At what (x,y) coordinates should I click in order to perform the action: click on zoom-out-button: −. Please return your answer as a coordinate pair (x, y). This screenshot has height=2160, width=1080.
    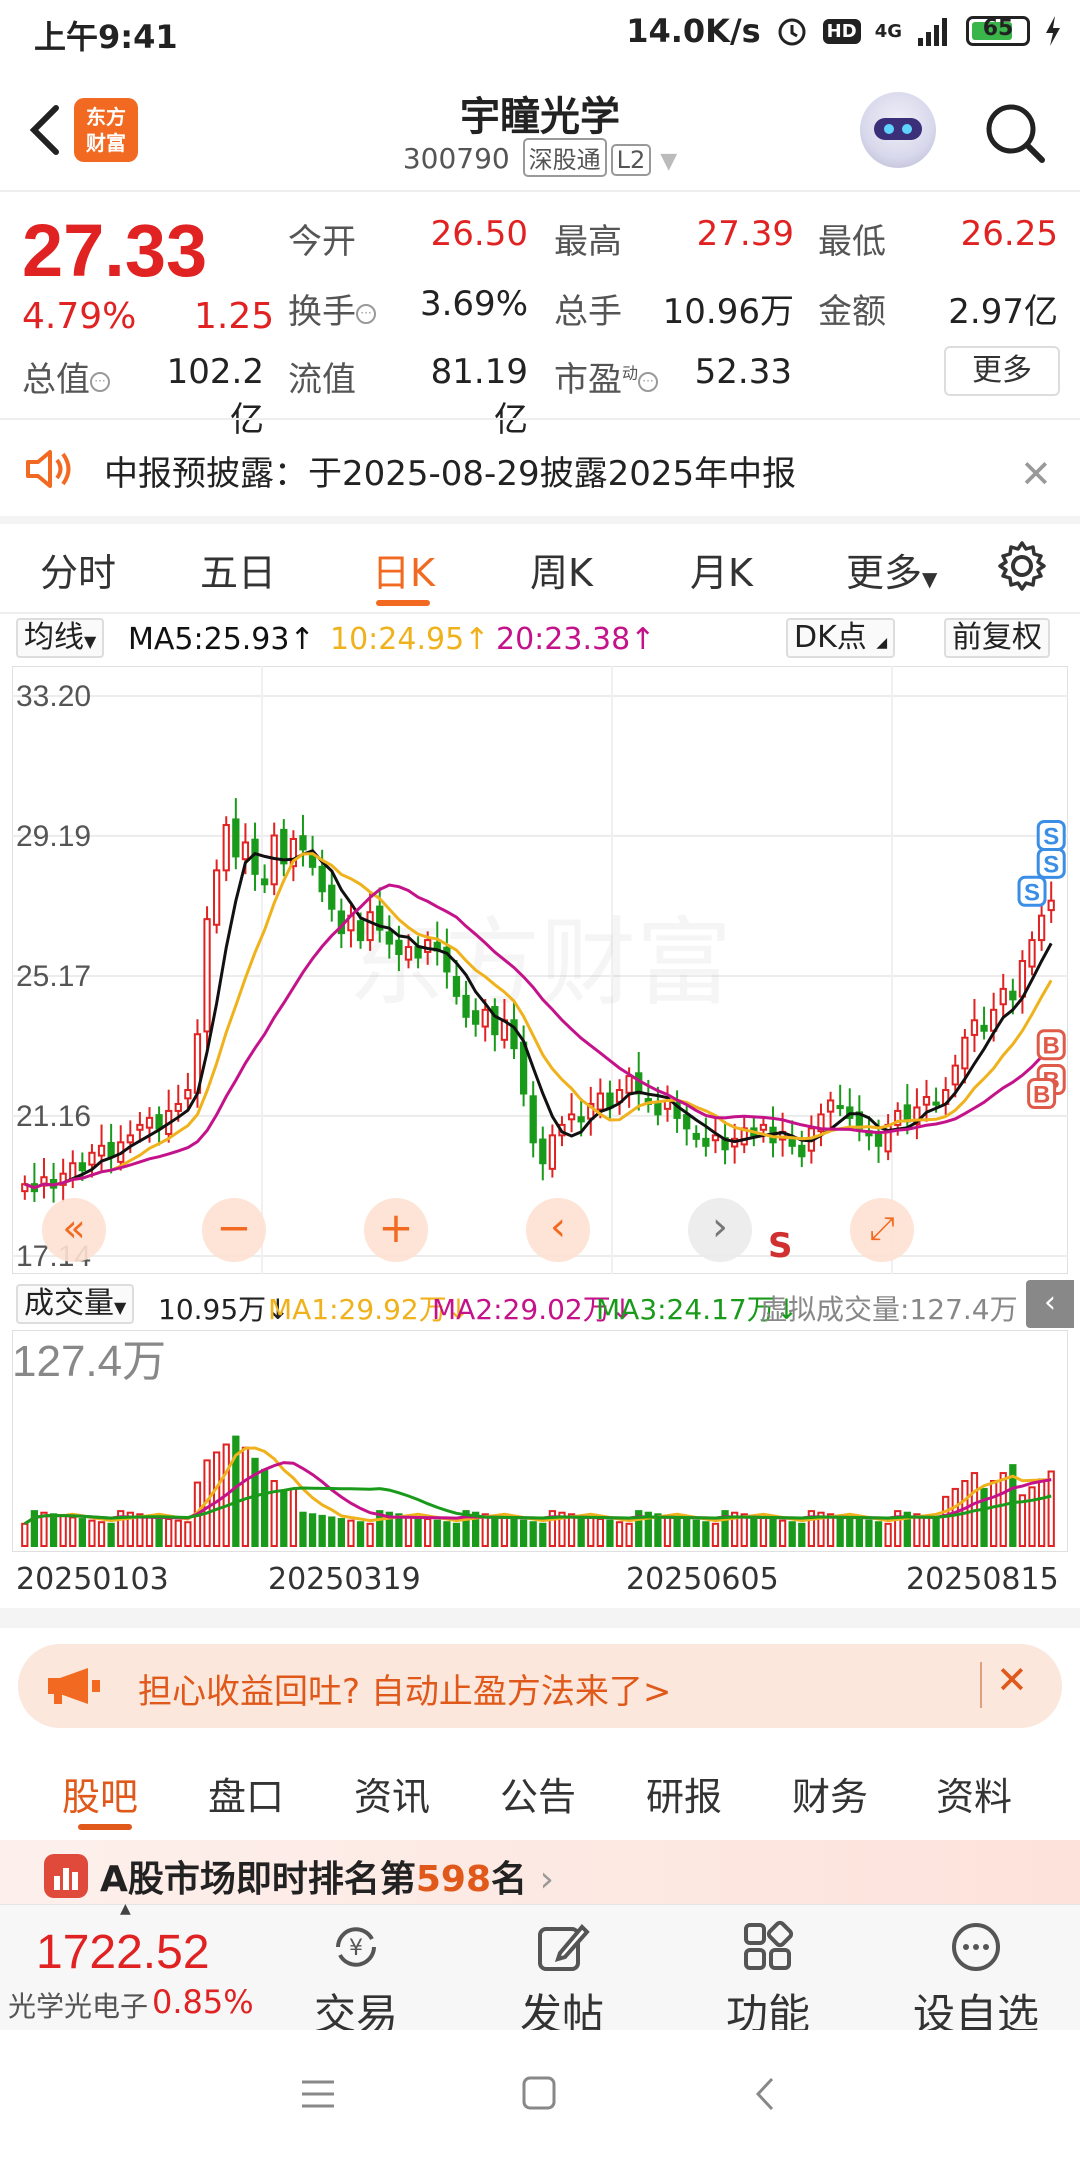
    Looking at the image, I should click on (234, 1230).